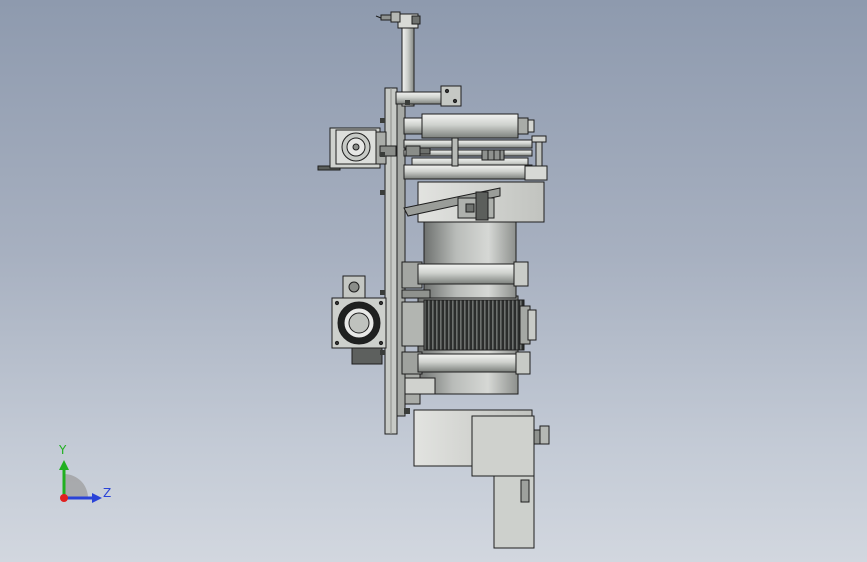 Image resolution: width=867 pixels, height=562 pixels. I want to click on upper-roller-cluster, so click(475, 168).